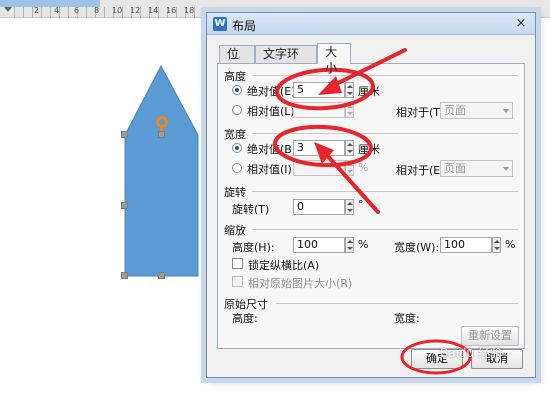 The height and width of the screenshot is (400, 550). What do you see at coordinates (319, 110) in the screenshot?
I see `height-relative-input` at bounding box center [319, 110].